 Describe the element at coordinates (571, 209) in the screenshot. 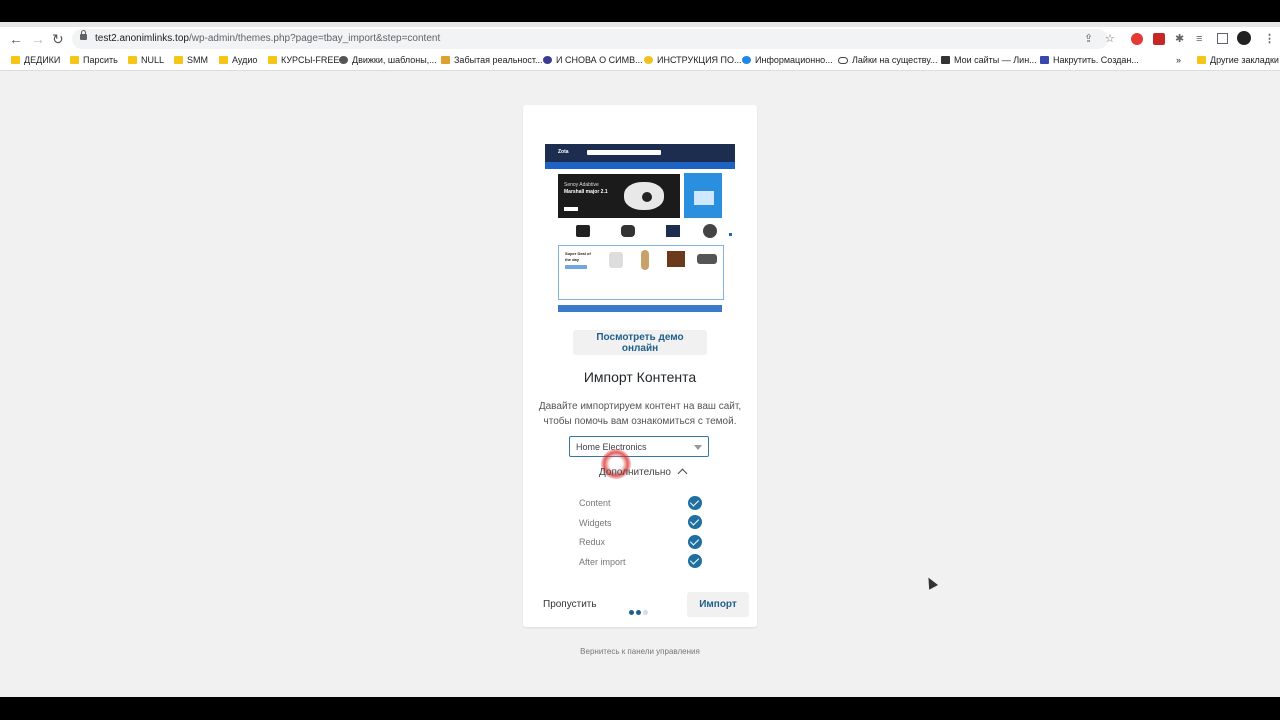

I see `preview-hero-button` at that location.